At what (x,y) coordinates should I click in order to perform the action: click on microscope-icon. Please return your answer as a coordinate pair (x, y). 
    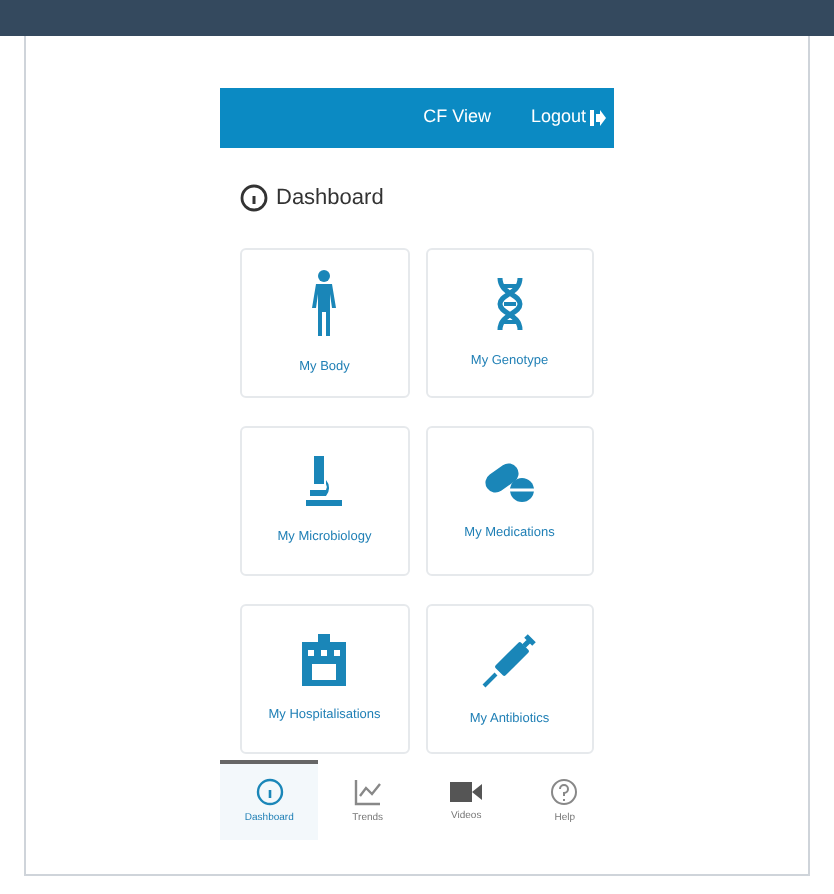
    Looking at the image, I should click on (324, 481).